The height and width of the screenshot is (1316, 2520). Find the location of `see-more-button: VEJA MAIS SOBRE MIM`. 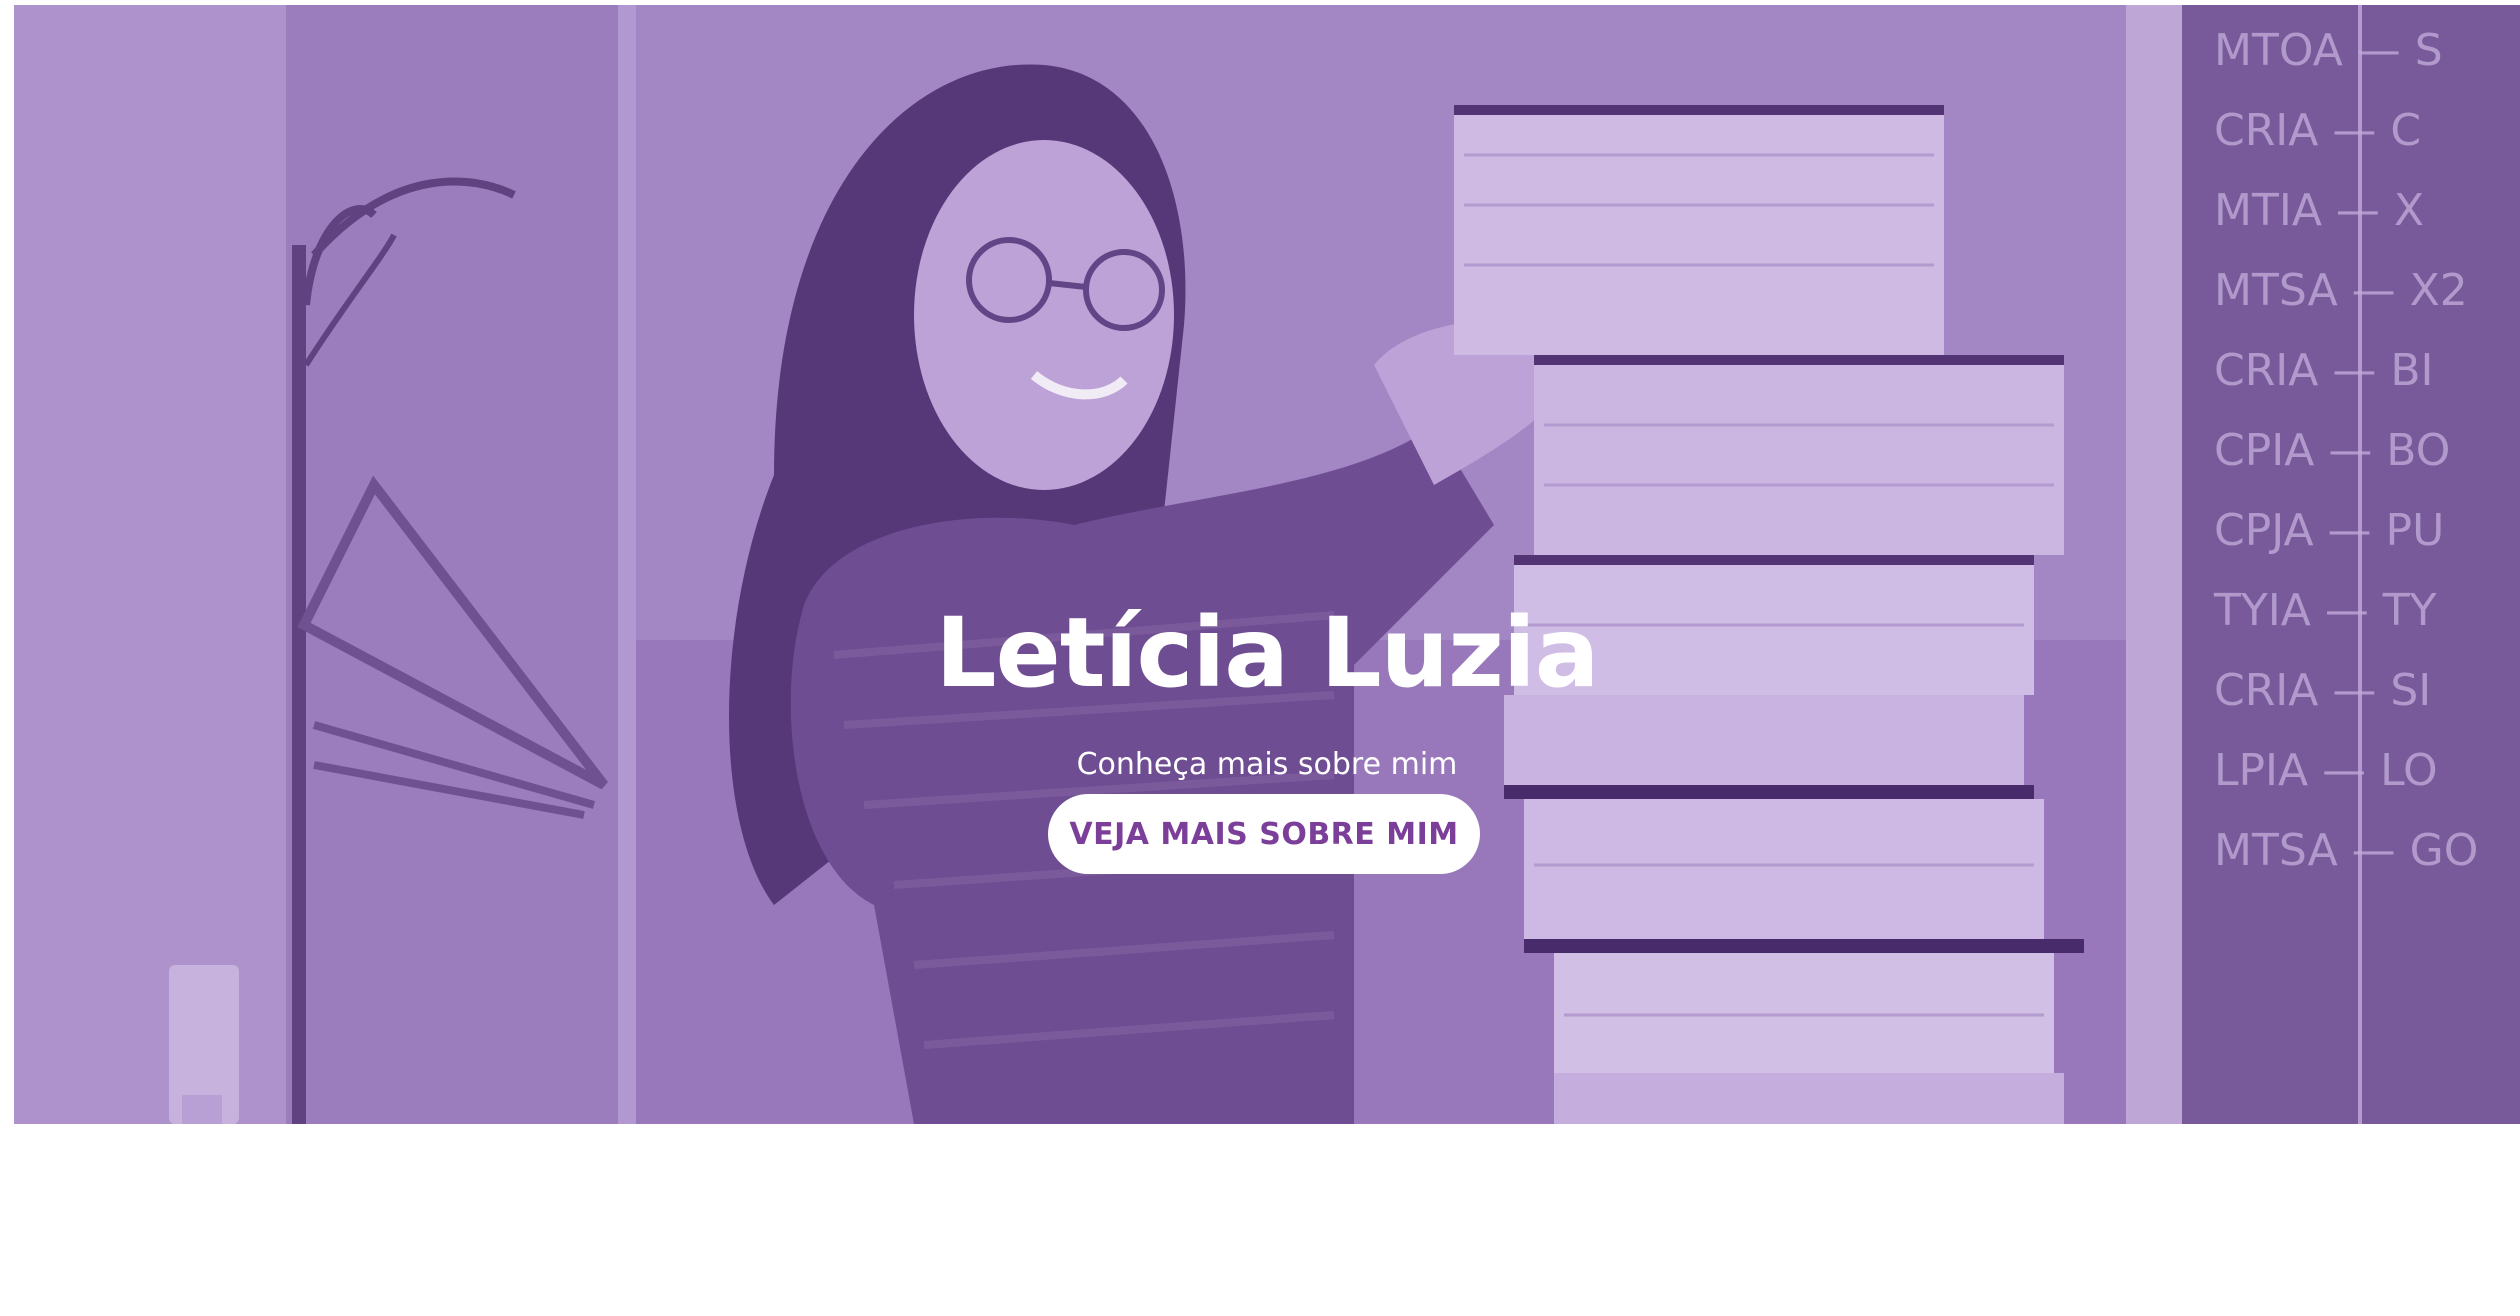

see-more-button: VEJA MAIS SOBRE MIM is located at coordinates (1264, 834).